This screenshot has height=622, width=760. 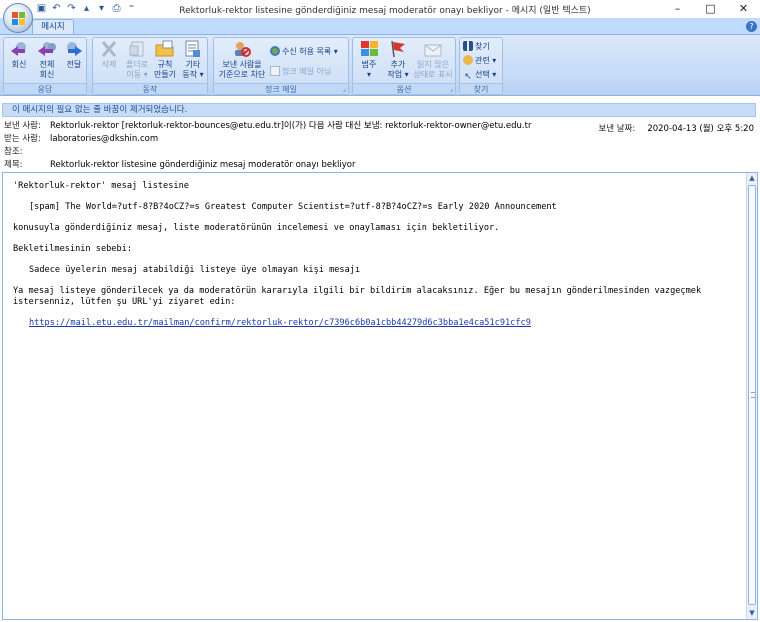 I want to click on not-junk-label: 정크 메일 아님, so click(x=307, y=71).